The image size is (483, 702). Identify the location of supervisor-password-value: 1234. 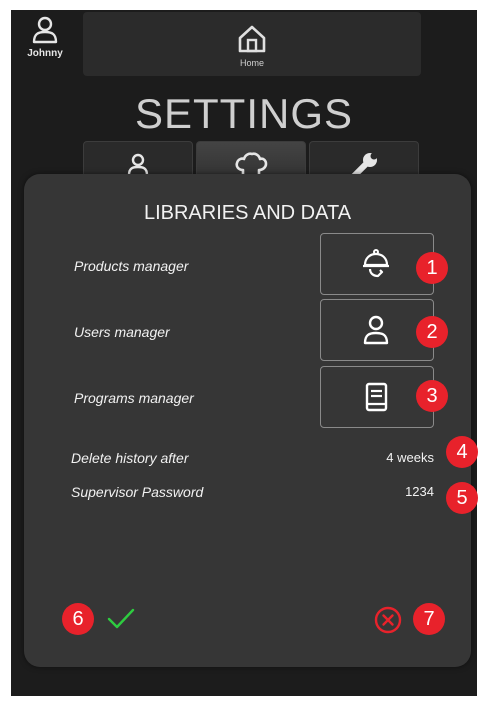
(419, 491).